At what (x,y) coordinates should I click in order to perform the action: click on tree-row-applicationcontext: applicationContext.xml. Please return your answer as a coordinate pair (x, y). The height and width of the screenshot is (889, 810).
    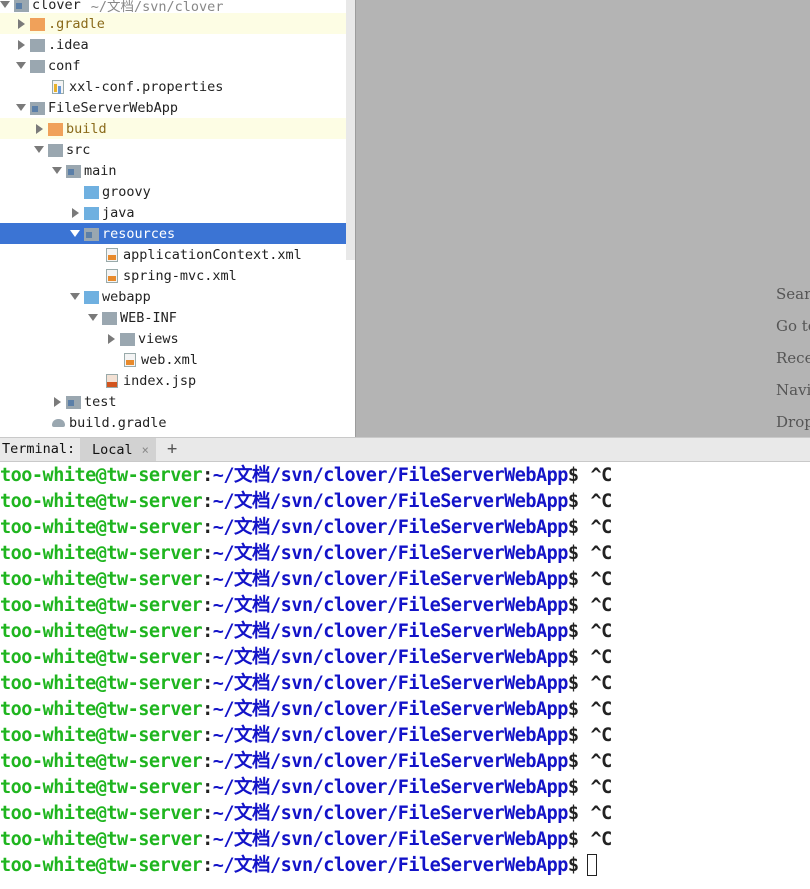
    Looking at the image, I should click on (177, 254).